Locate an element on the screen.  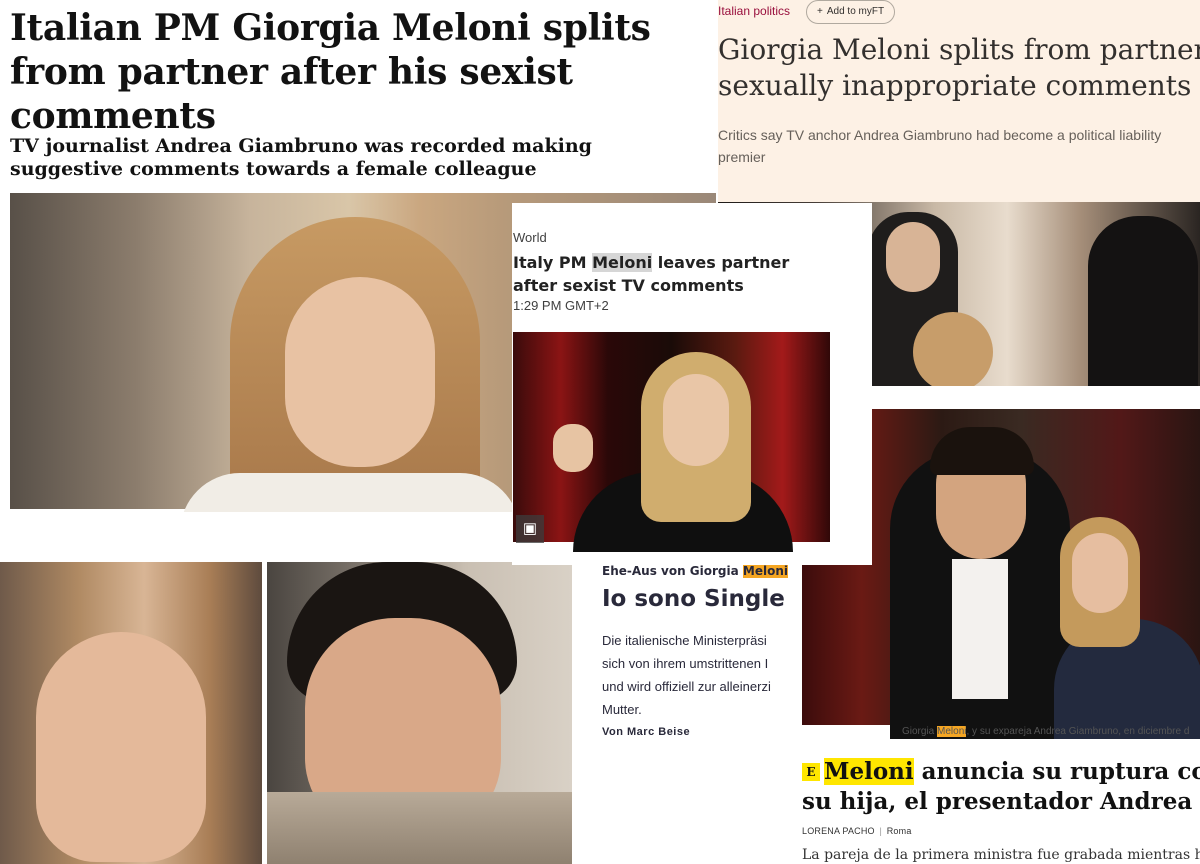
sz-kicker: Ehe-Aus von Giorgia Meloni is located at coordinates (695, 571).